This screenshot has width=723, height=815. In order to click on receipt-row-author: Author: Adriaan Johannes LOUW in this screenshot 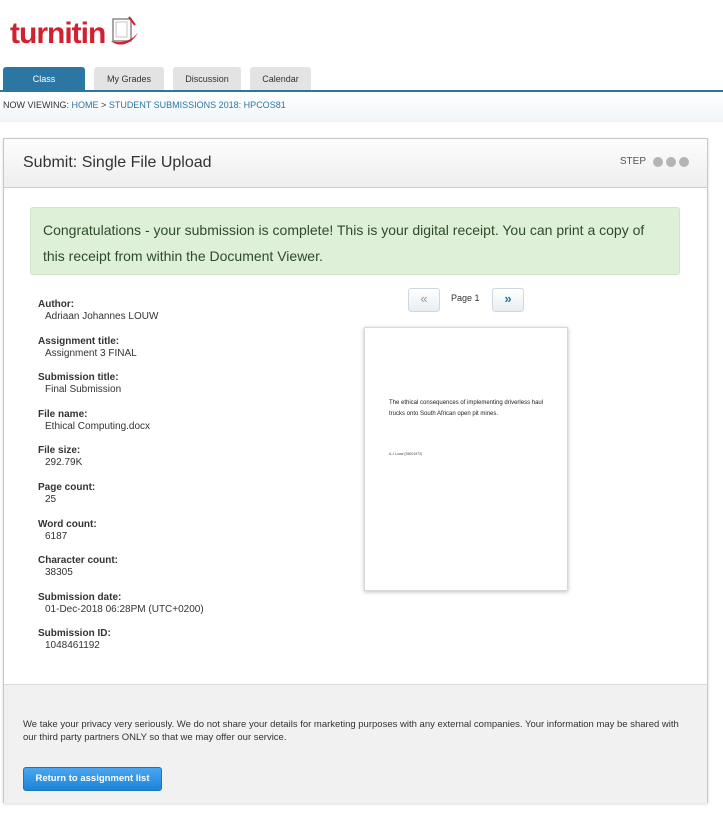, I will do `click(188, 317)`.